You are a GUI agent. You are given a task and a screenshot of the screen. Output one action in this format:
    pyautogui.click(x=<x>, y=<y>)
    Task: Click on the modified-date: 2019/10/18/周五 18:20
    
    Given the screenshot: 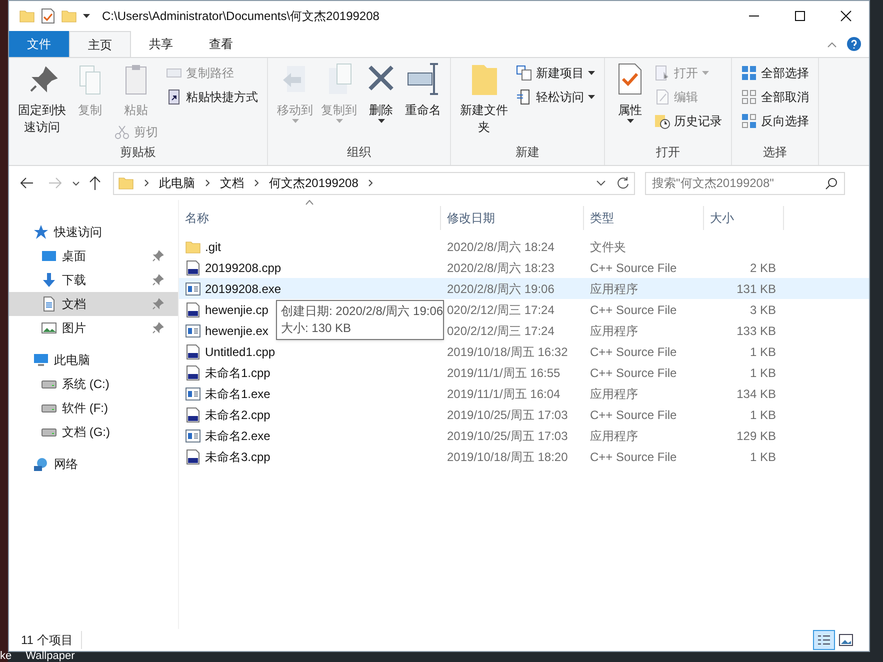 What is the action you would take?
    pyautogui.click(x=507, y=457)
    